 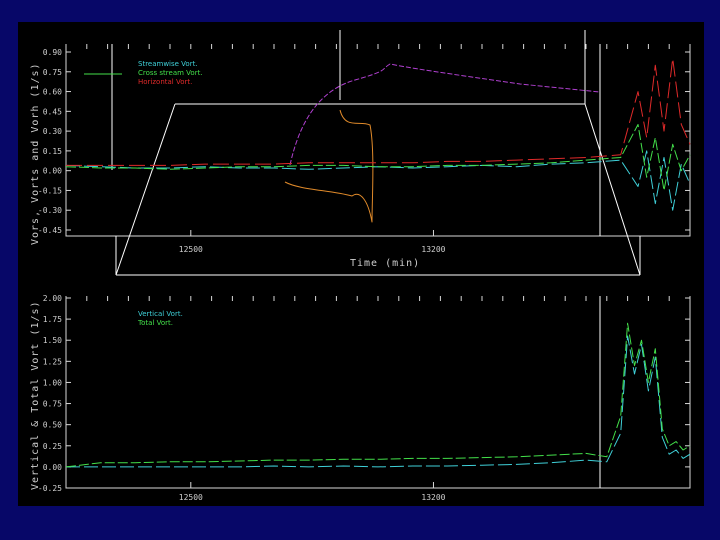 I want to click on top-y-axis-label: Vors, Vorts and Vorh (1/s), so click(x=35, y=153).